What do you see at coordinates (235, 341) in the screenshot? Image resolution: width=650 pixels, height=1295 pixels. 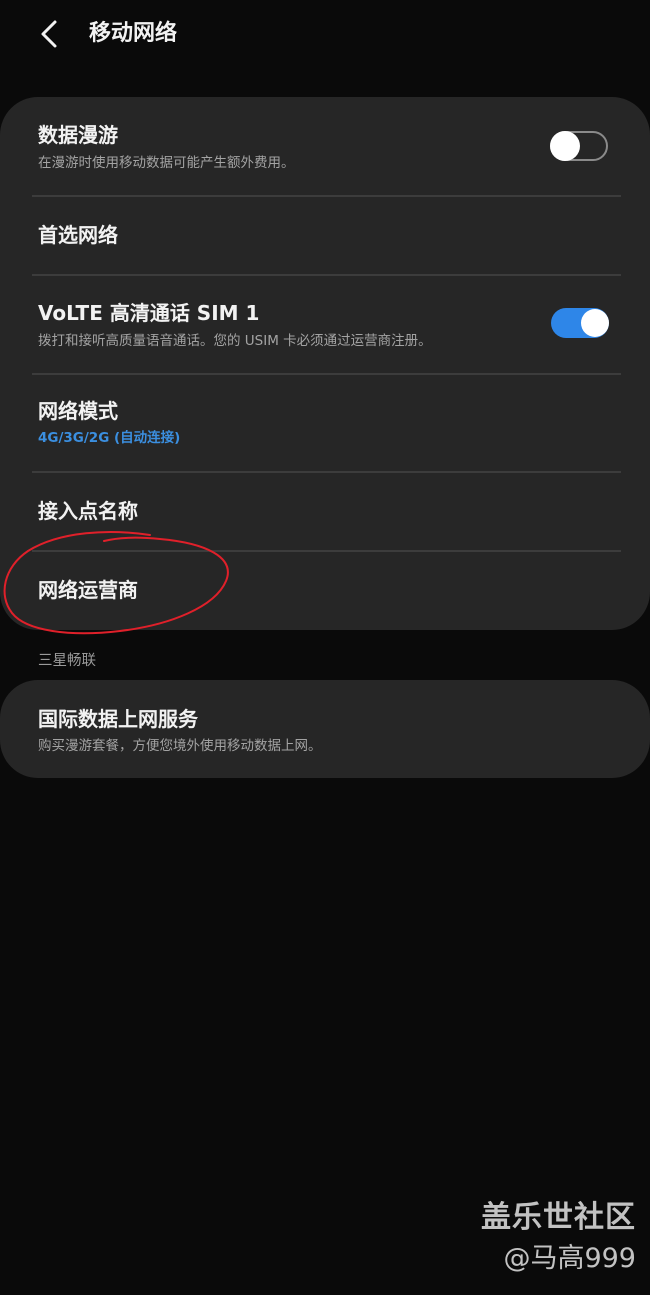 I see `volte-subtitle: 拨打和接听高质量语音通话。您的 USIM 卡必须通过运营商注册。` at bounding box center [235, 341].